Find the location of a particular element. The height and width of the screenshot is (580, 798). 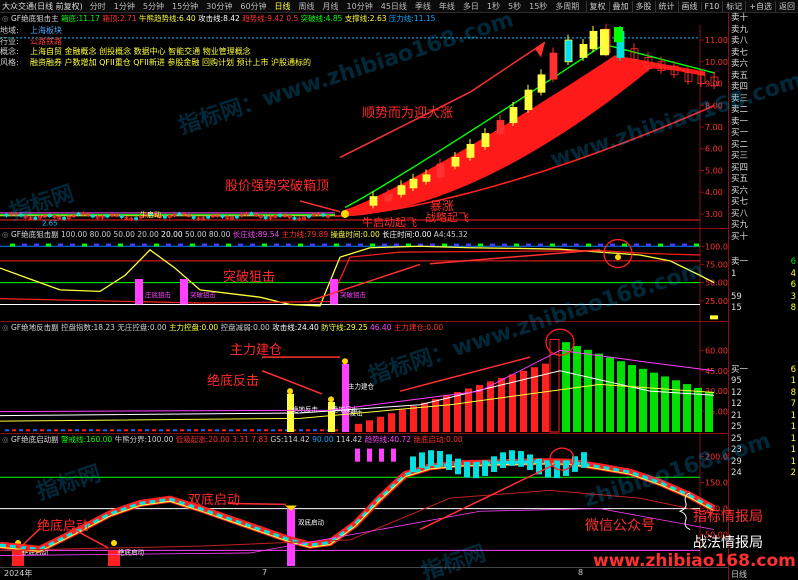

toolbar-button-1: 叠加 is located at coordinates (620, 6).